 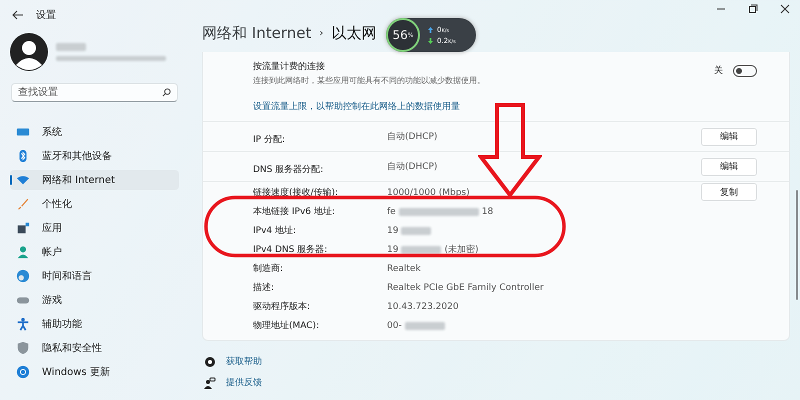 I want to click on close-icon, so click(x=785, y=9).